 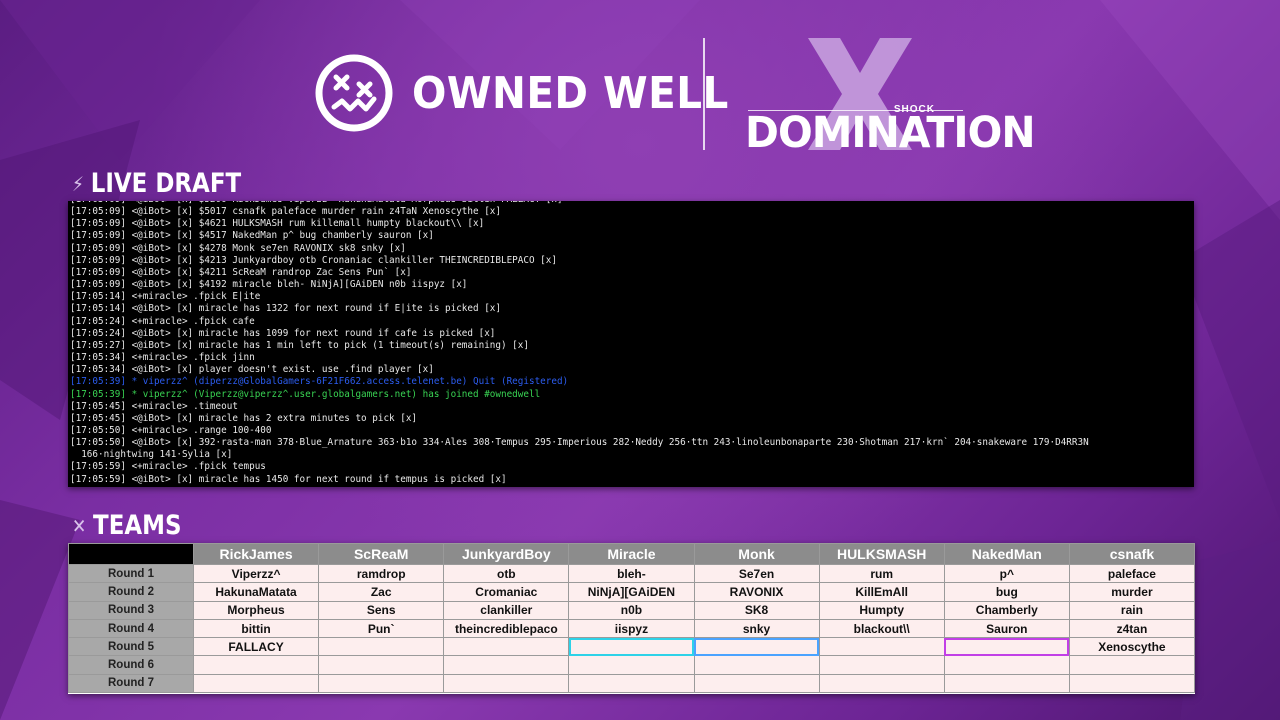 I want to click on pick-cell: otb, so click(x=506, y=573).